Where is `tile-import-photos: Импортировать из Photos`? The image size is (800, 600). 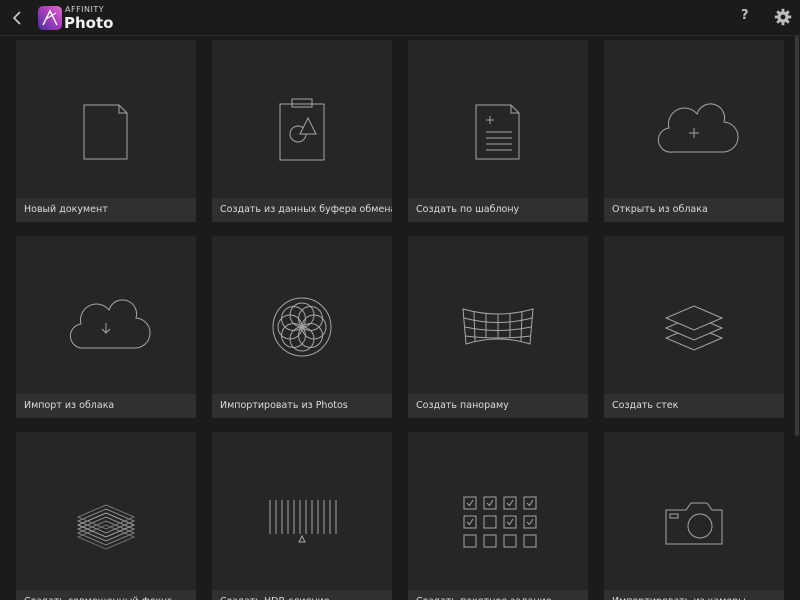
tile-import-photos: Импортировать из Photos is located at coordinates (302, 327).